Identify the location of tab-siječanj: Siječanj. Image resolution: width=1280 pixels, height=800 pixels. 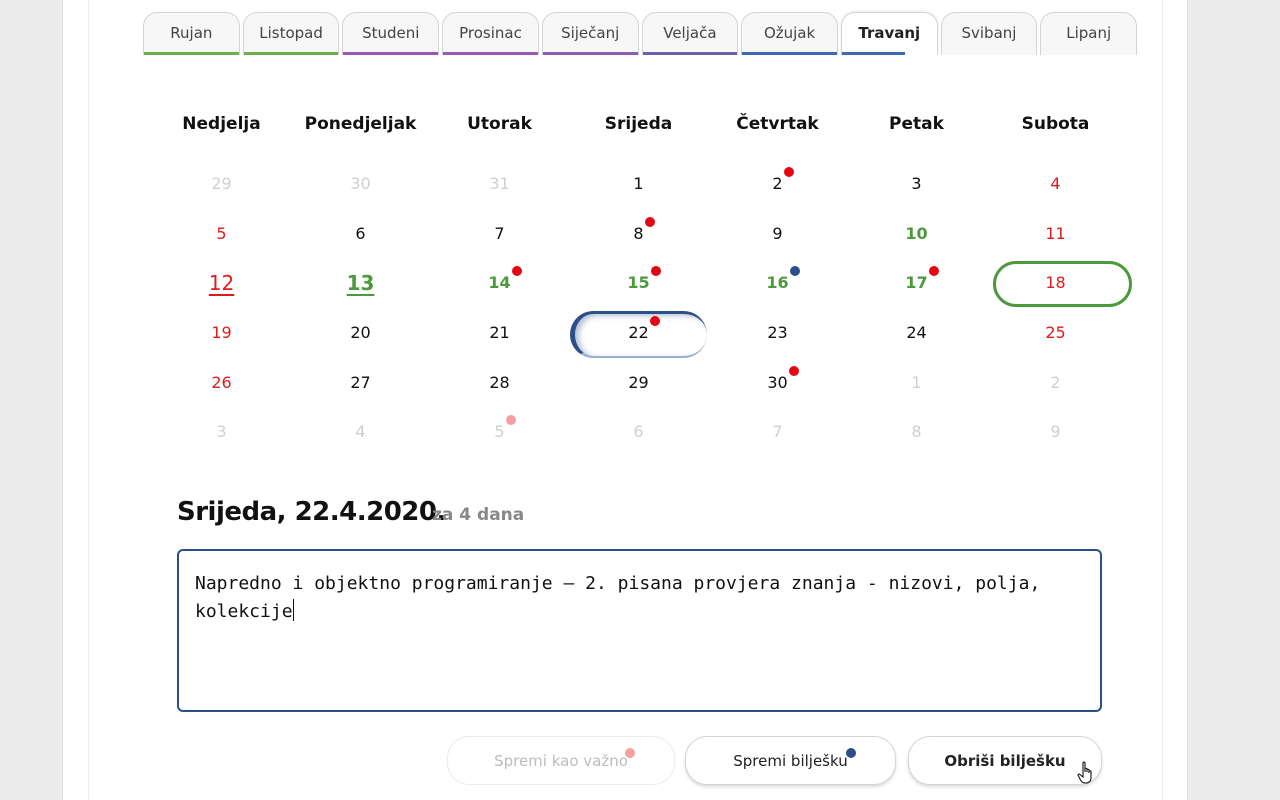
(590, 33).